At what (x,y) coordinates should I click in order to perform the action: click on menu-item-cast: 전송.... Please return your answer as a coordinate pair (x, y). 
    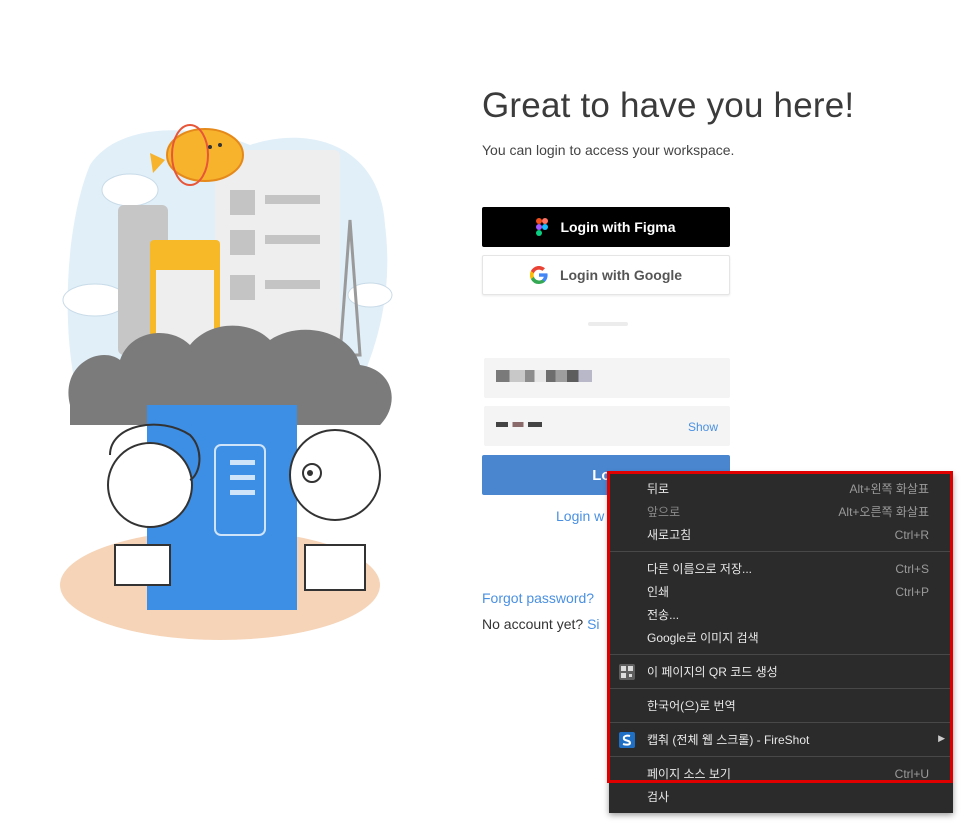
    Looking at the image, I should click on (781, 614).